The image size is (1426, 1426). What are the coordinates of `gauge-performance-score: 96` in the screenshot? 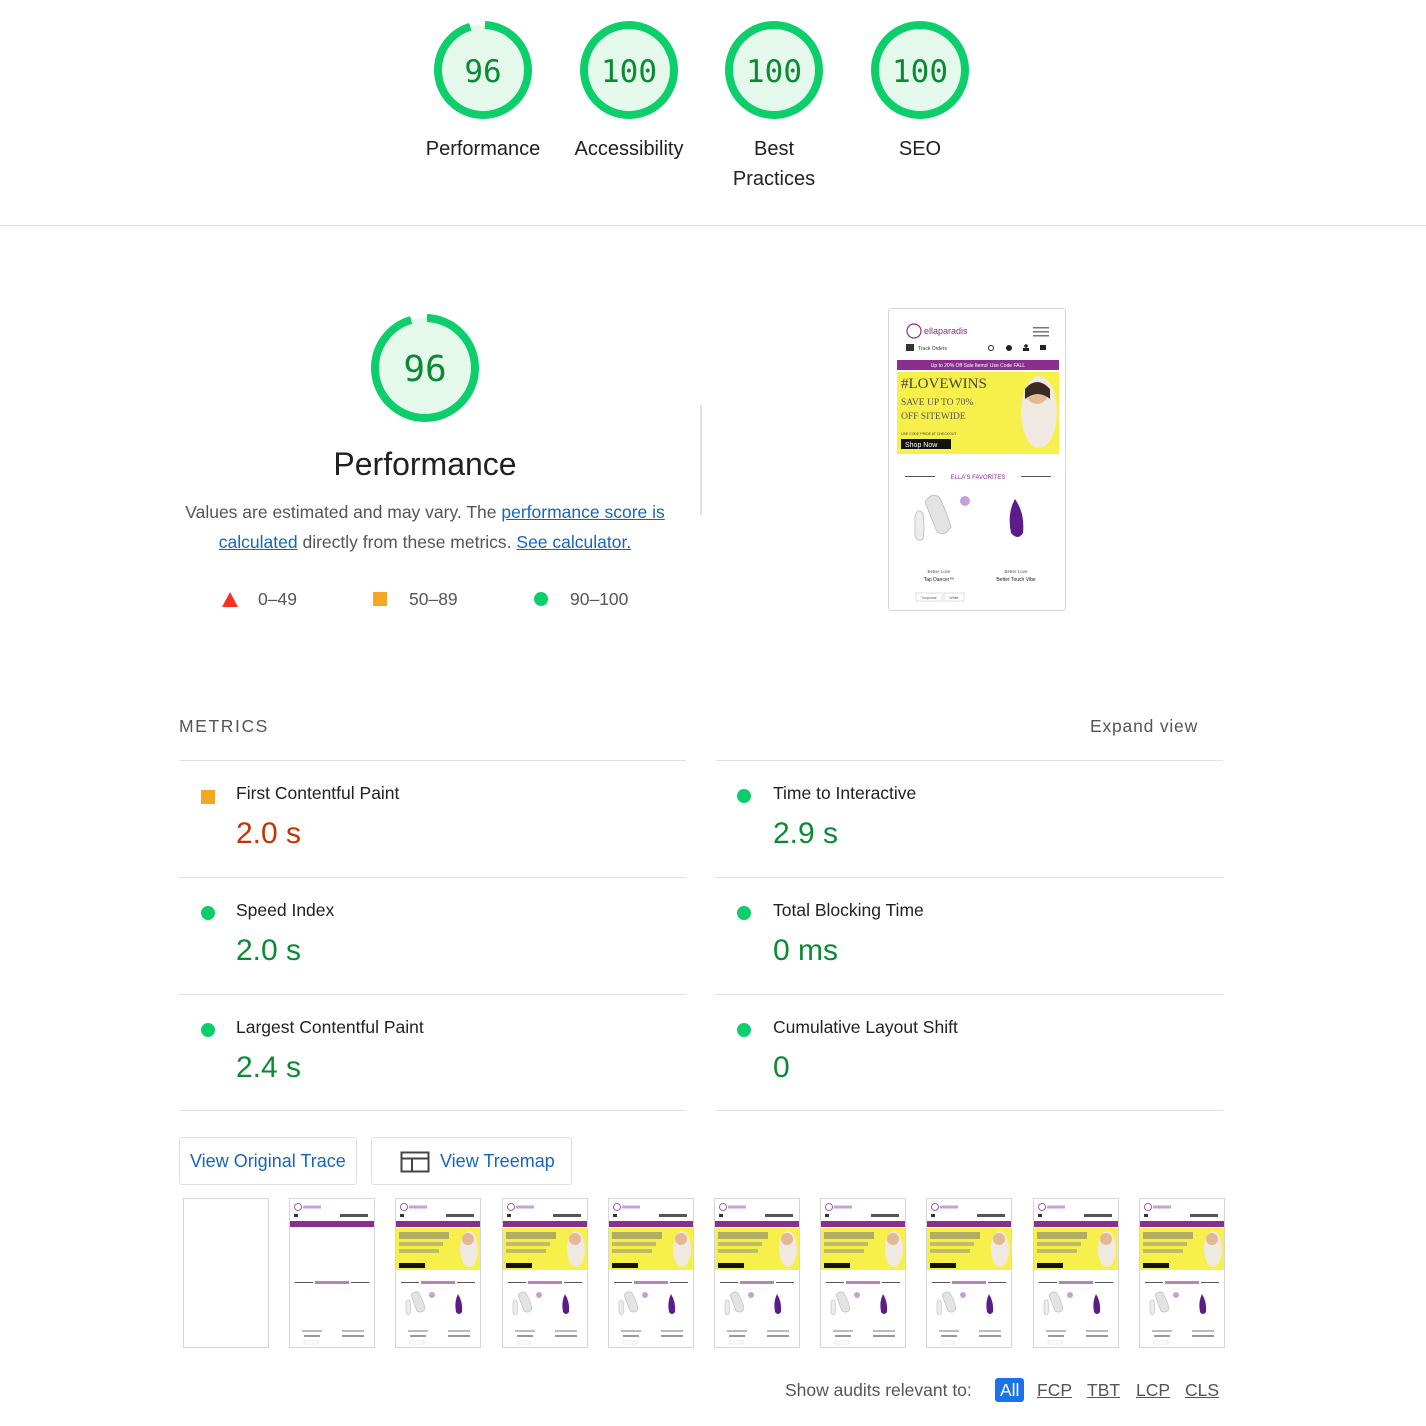 It's located at (482, 72).